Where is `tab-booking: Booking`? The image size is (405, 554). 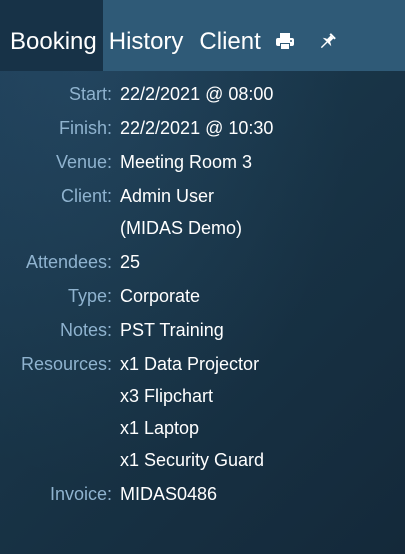
tab-booking: Booking is located at coordinates (51, 35).